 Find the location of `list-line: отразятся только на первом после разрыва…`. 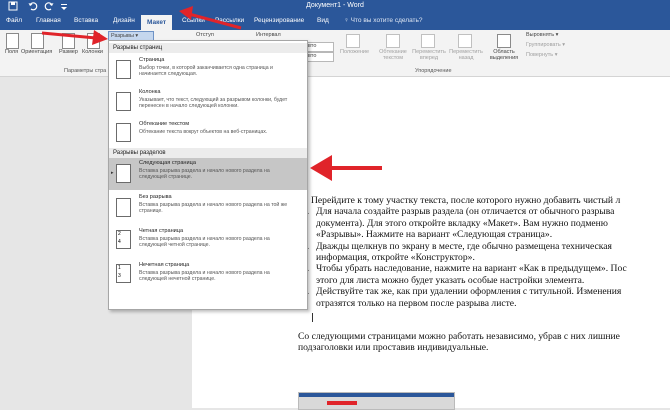

list-line: отразятся только на первом после разрыва… is located at coordinates (416, 303).